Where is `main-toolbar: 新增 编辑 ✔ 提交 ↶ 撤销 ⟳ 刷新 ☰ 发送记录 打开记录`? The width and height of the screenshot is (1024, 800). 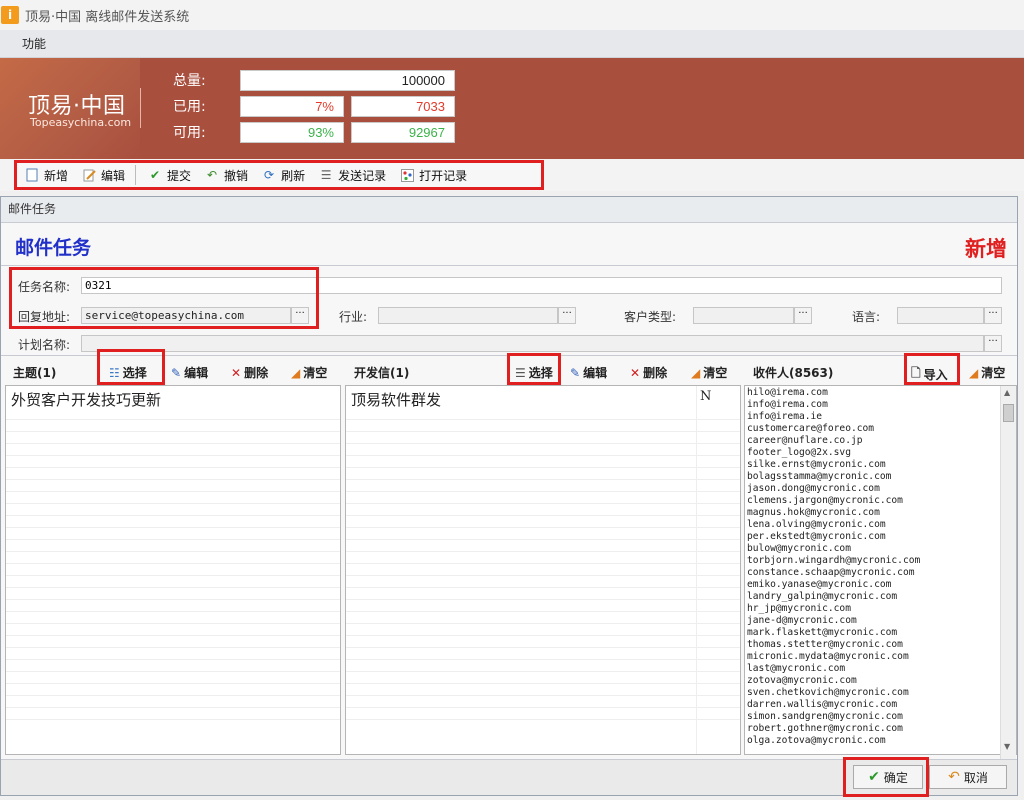
main-toolbar: 新增 编辑 ✔ 提交 ↶ 撤销 ⟳ 刷新 ☰ 发送记录 打开记录 is located at coordinates (279, 175).